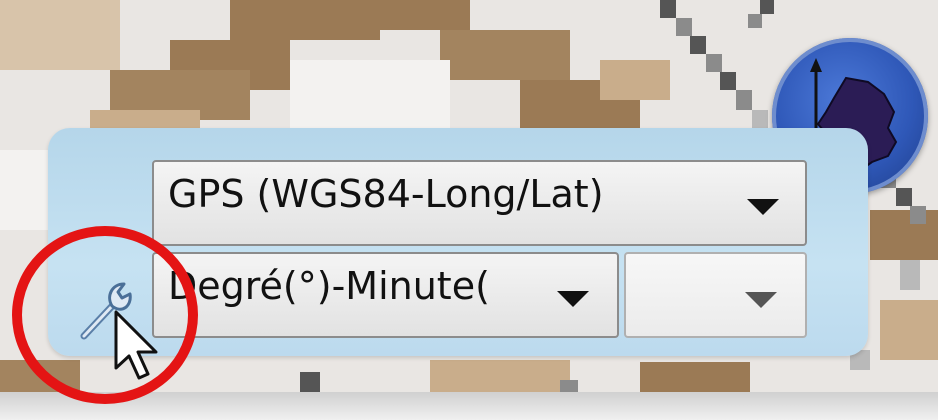 The image size is (938, 420). I want to click on secondary-dropdown, so click(715, 295).